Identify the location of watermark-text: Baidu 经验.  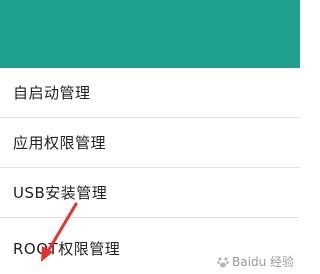
(263, 262).